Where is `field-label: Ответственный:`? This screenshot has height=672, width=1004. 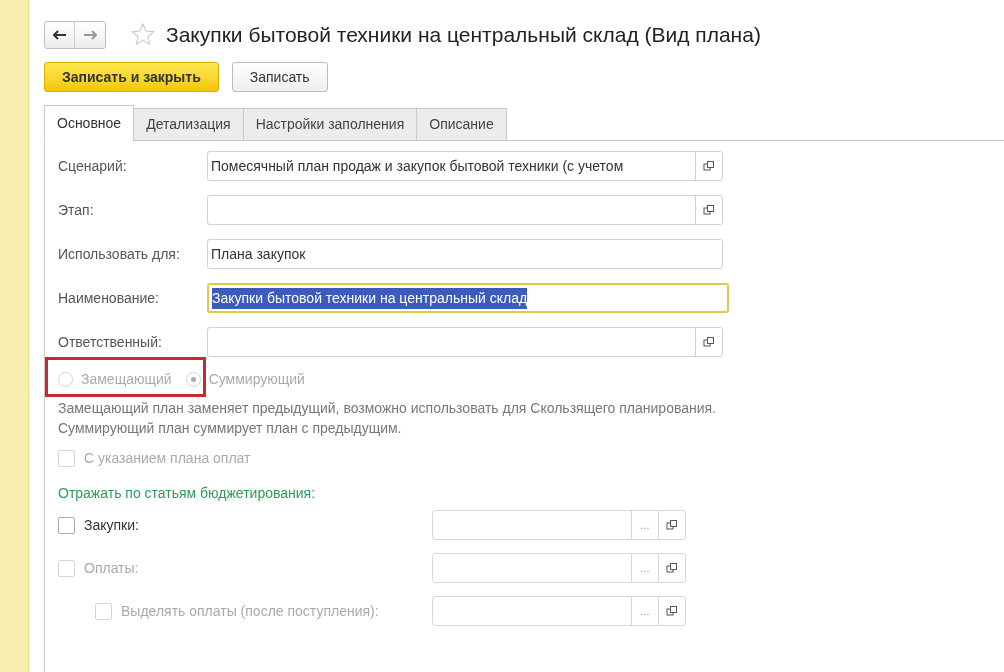
field-label: Ответственный: is located at coordinates (110, 342).